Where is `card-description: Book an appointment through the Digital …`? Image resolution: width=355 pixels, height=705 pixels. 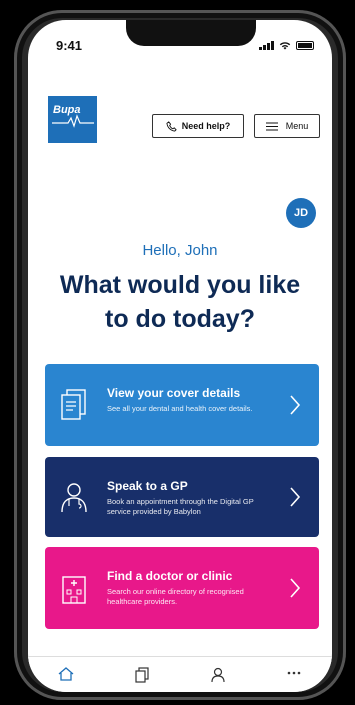 card-description: Book an appointment through the Digital … is located at coordinates (180, 506).